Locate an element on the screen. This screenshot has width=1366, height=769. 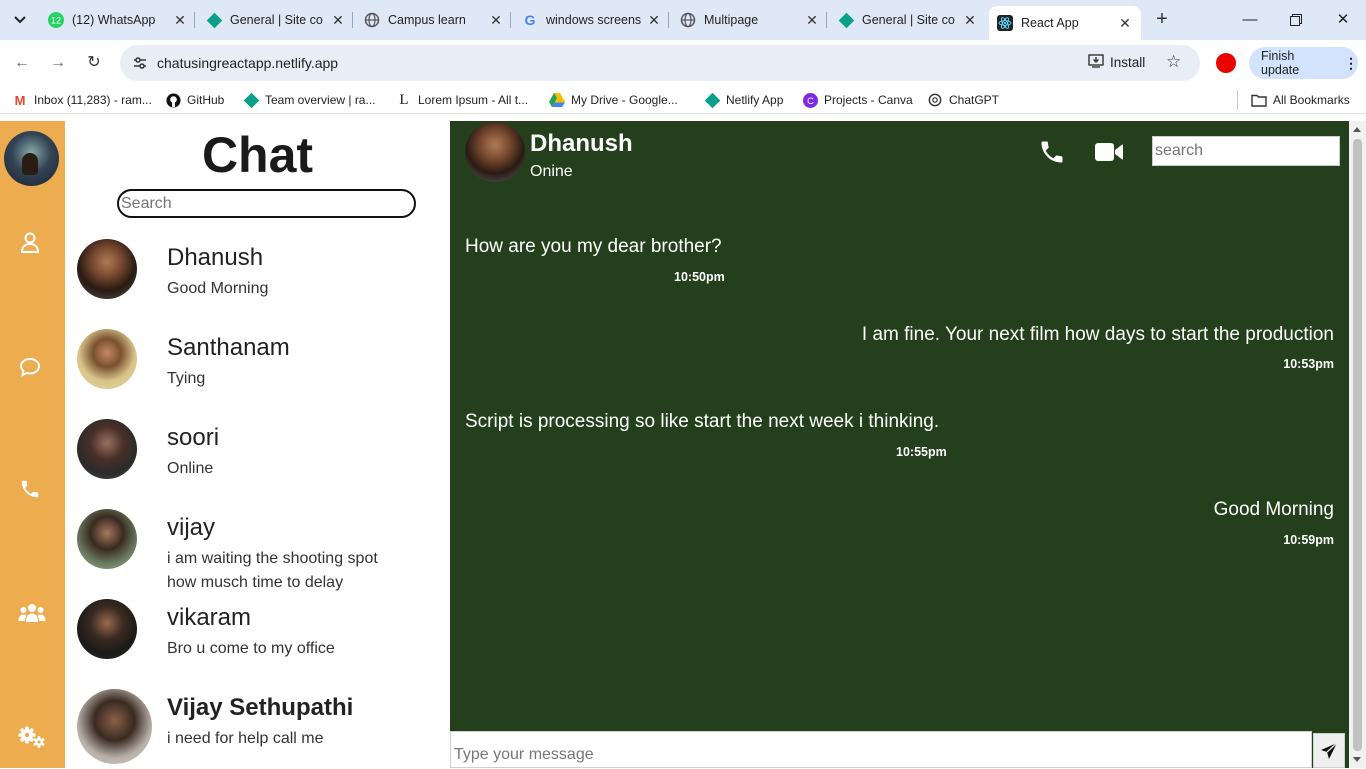
scroll-down-icon is located at coordinates (1357, 759).